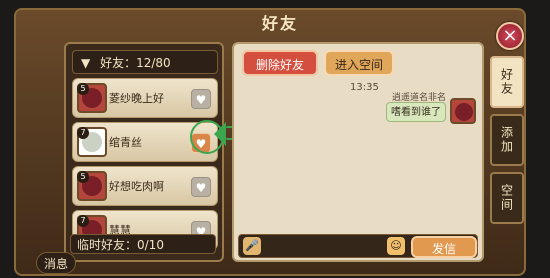 The width and height of the screenshot is (550, 278). I want to click on temp-friends-header: 临时好友：0/10, so click(143, 244).